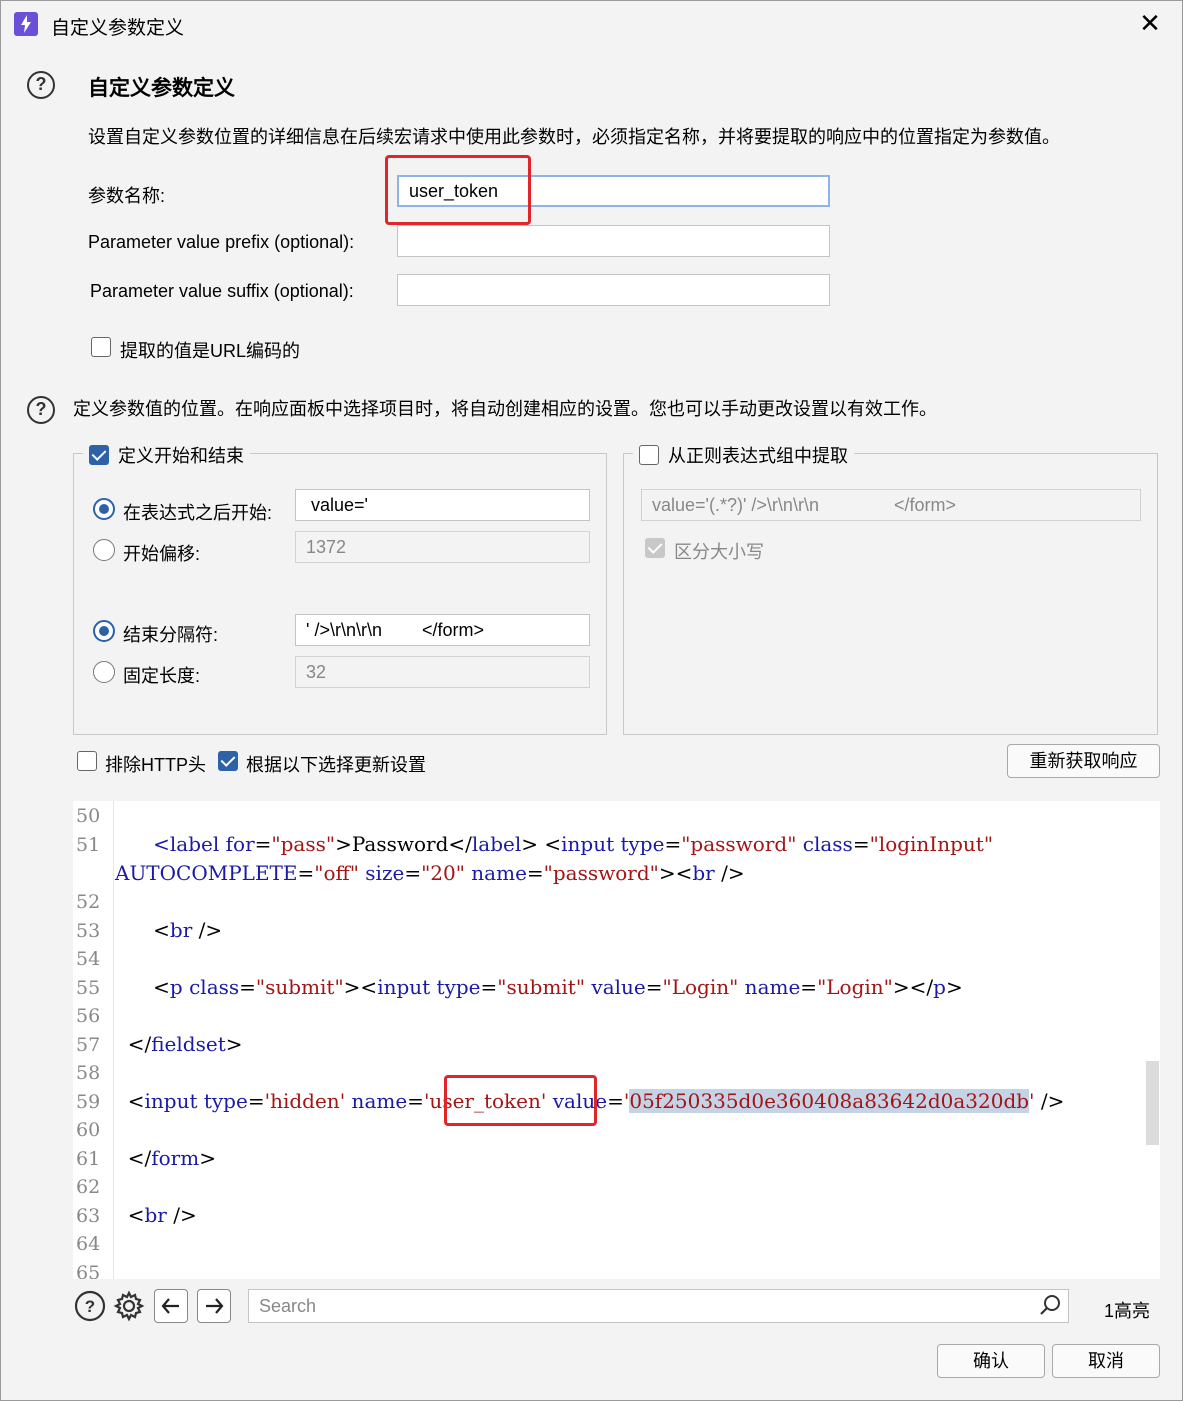  I want to click on start-after-field: value=', so click(442, 505).